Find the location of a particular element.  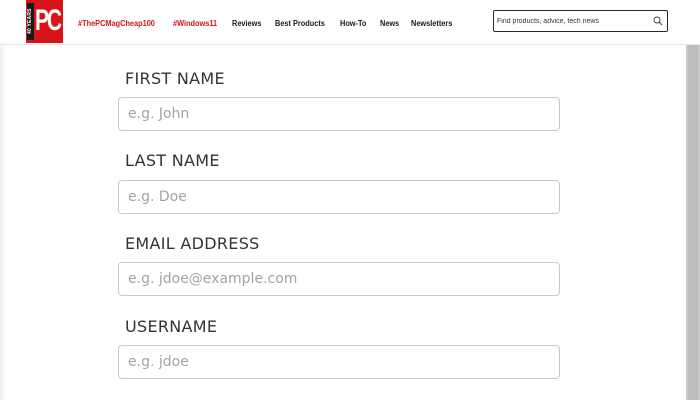

scrollbar-thumb is located at coordinates (693, 222).